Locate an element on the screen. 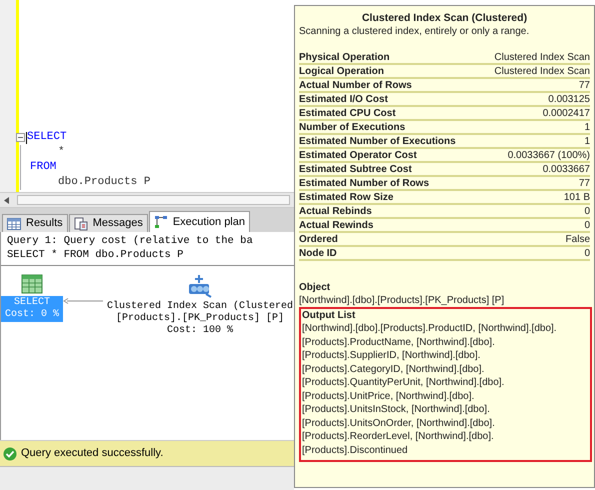  query-text: Query 1: Query cost (relative to the ba is located at coordinates (130, 241).